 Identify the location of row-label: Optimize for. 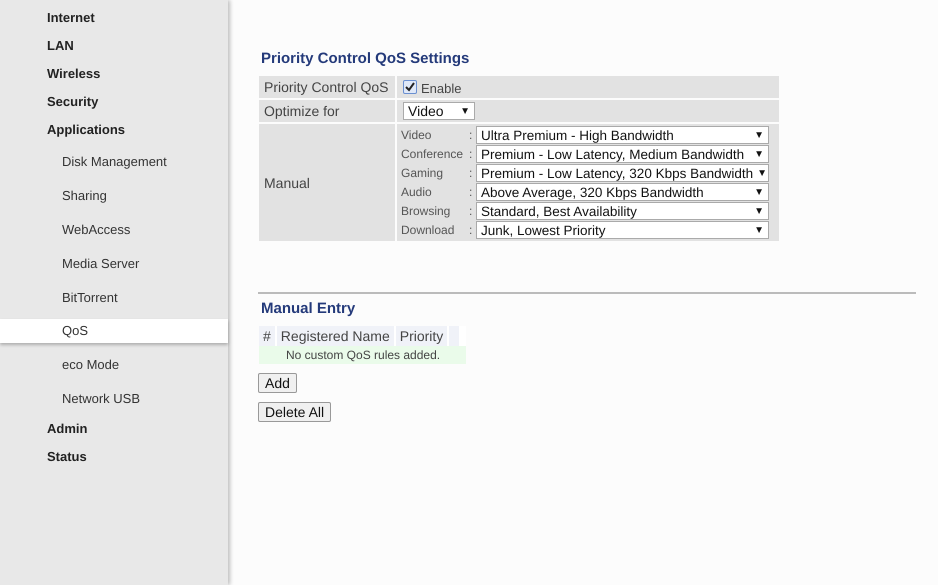
(327, 111).